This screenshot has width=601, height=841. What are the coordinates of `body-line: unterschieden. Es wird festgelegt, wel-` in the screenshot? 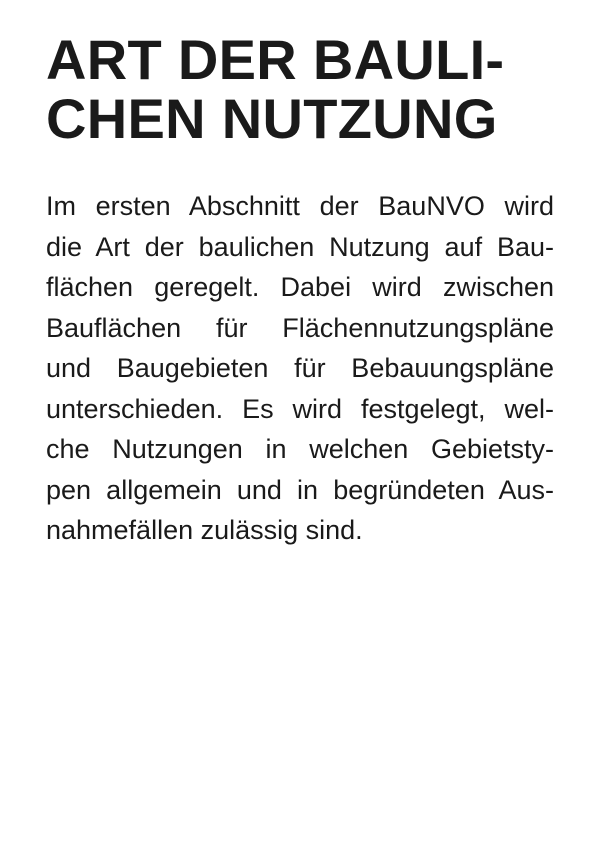 It's located at (300, 408).